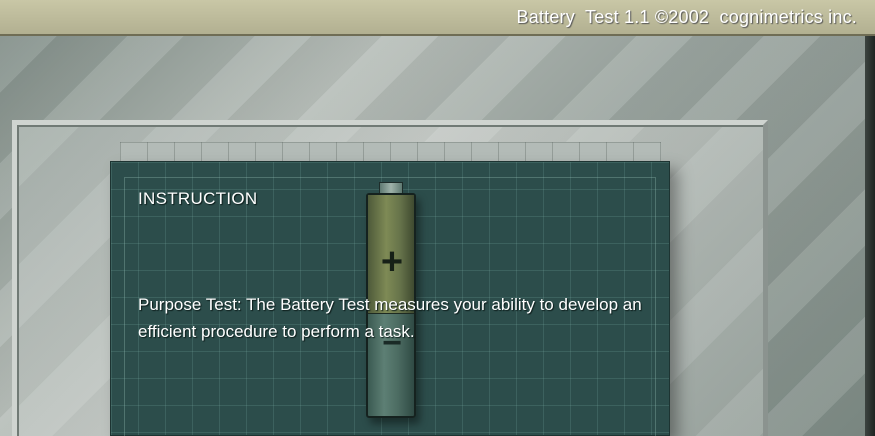 The width and height of the screenshot is (875, 436). Describe the element at coordinates (437, 18) in the screenshot. I see `title-bar: Battery Test 1.1 ©2002 cognimetrics inc.` at that location.